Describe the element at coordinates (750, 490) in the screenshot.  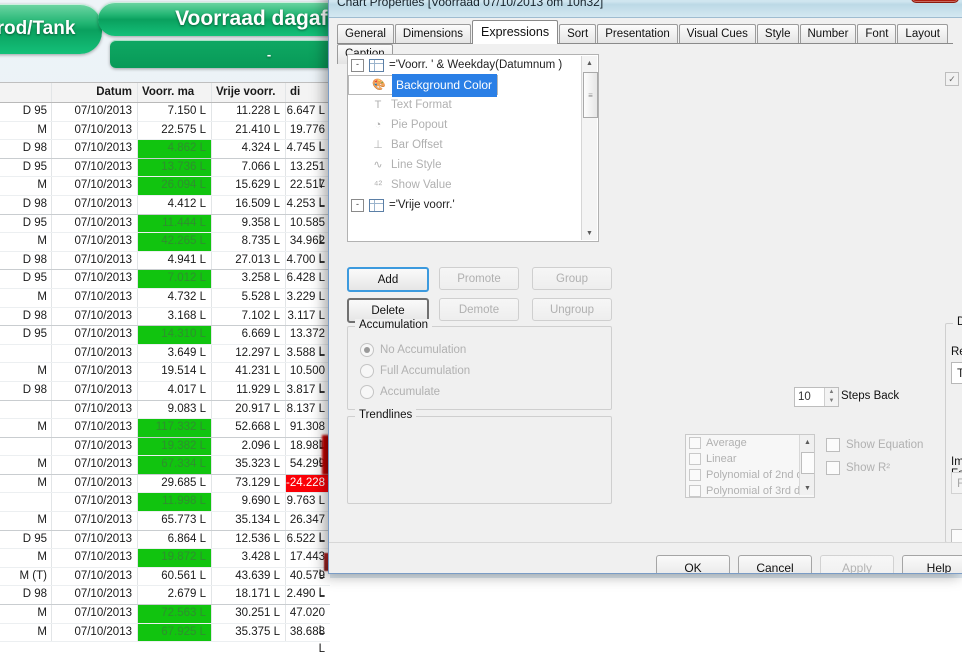
I see `trendline-item: Polynomial of 3rd d` at that location.